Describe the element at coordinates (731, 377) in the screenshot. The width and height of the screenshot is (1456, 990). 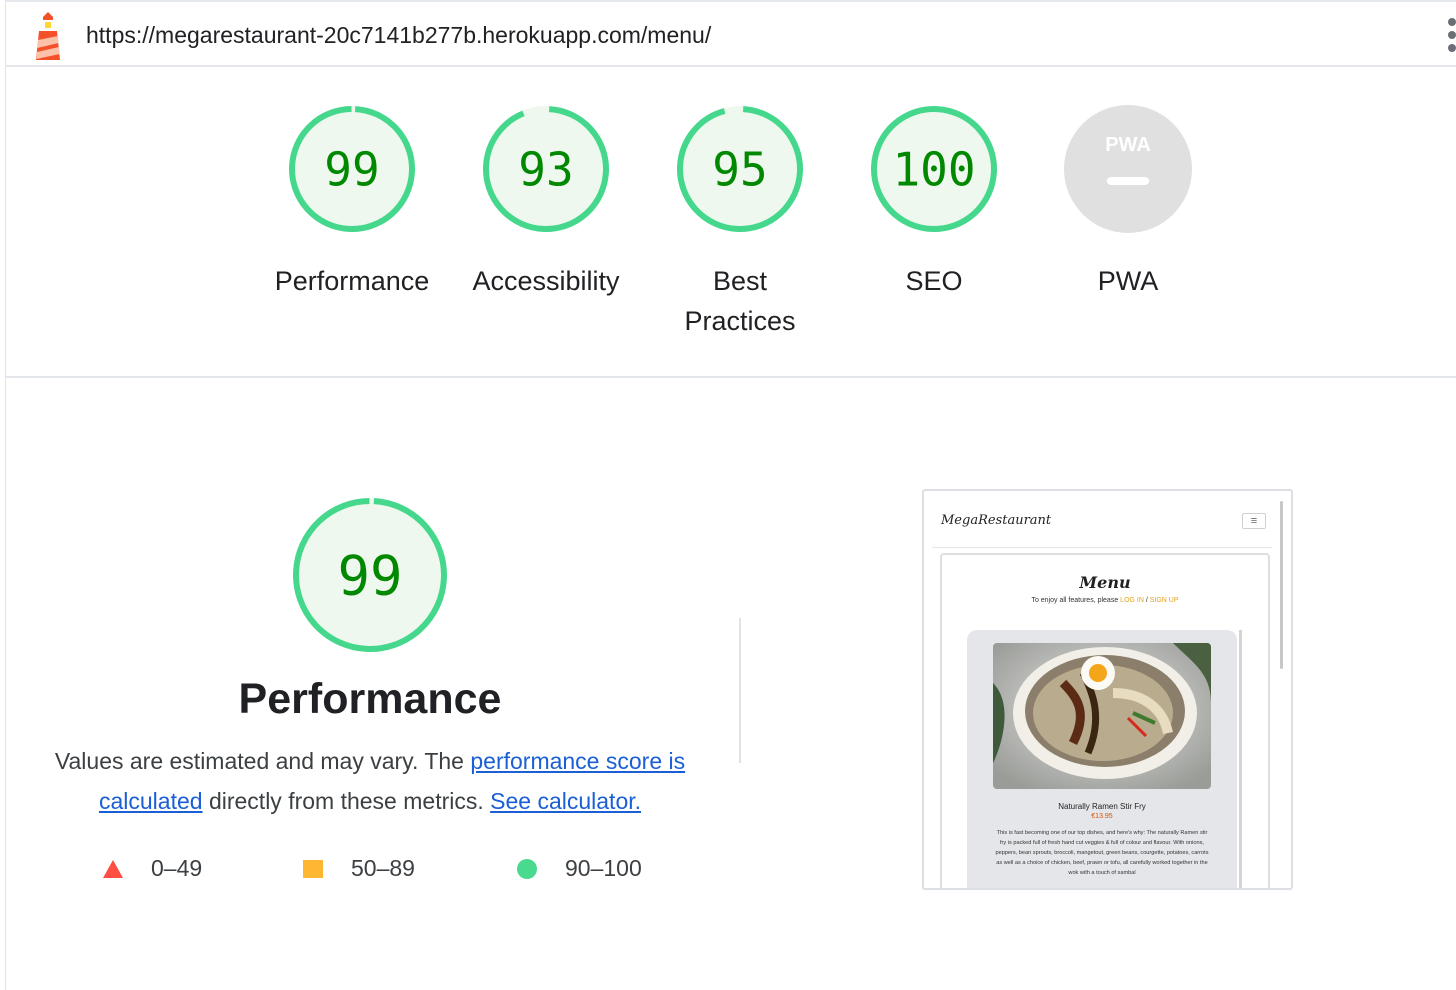
I see `section-divider` at that location.